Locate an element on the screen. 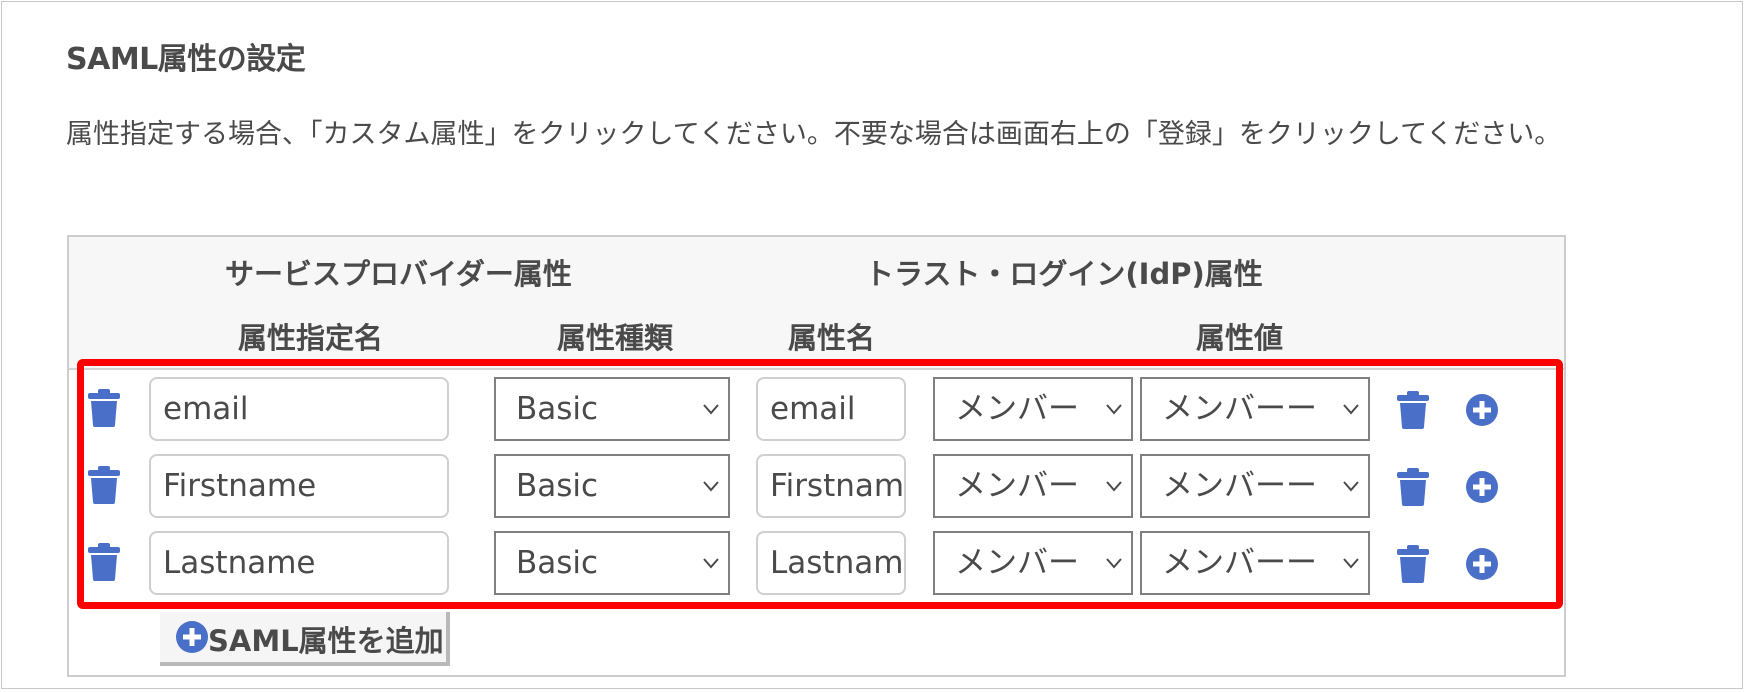 This screenshot has height=692, width=1746. plus-circle-icon is located at coordinates (192, 637).